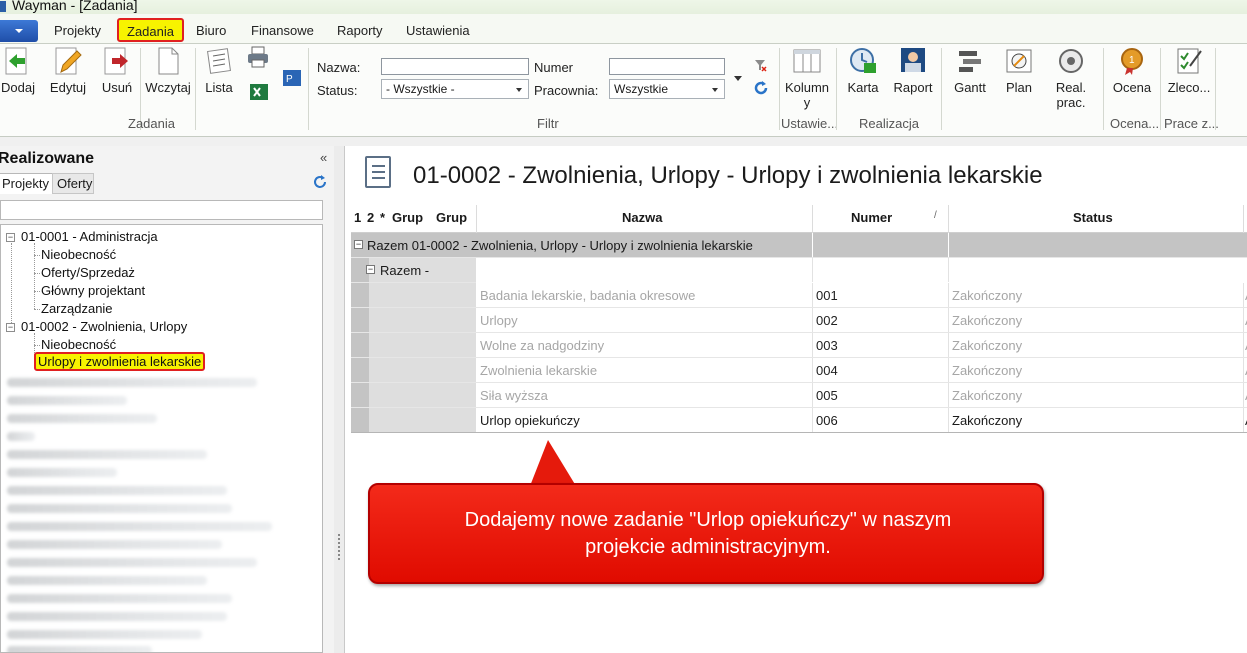 This screenshot has width=1247, height=653. What do you see at coordinates (339, 399) in the screenshot?
I see `panel-splitter` at bounding box center [339, 399].